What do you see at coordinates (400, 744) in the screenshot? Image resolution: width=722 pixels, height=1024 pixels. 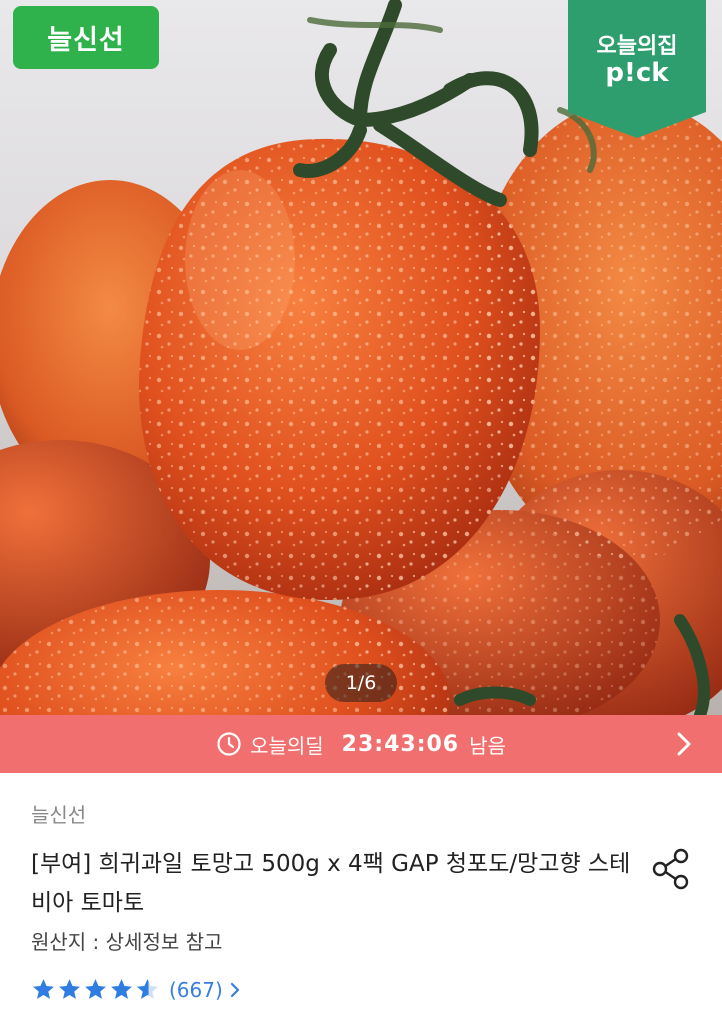 I see `deal-countdown: 23:43:06` at bounding box center [400, 744].